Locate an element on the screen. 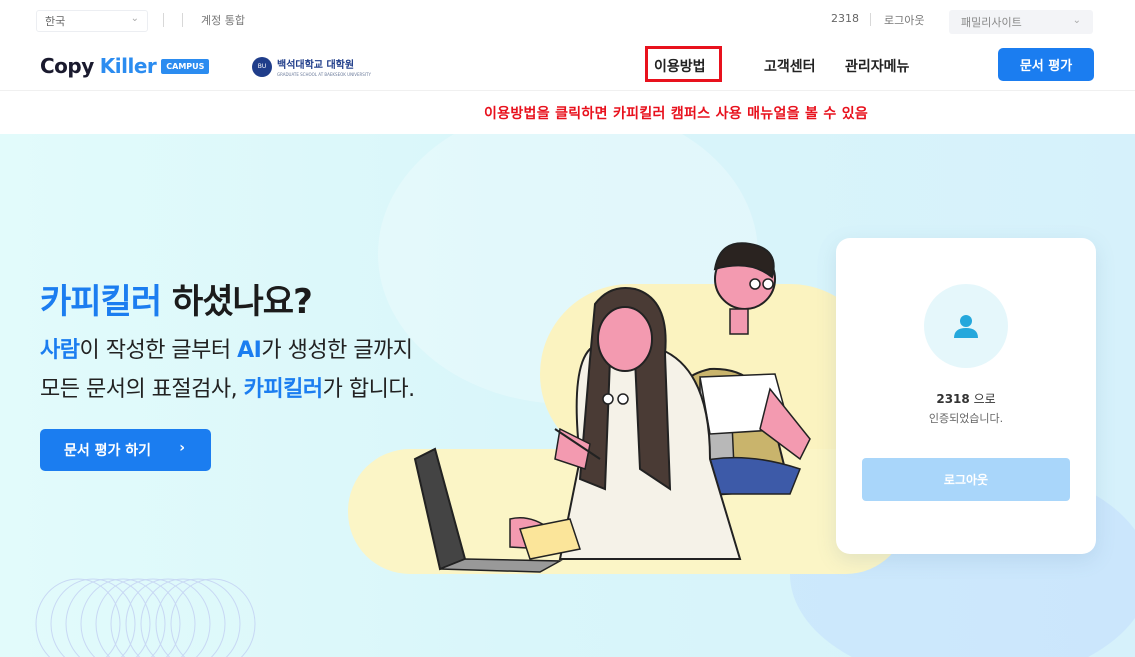  account-merge-link: 계정 통합 is located at coordinates (223, 20).